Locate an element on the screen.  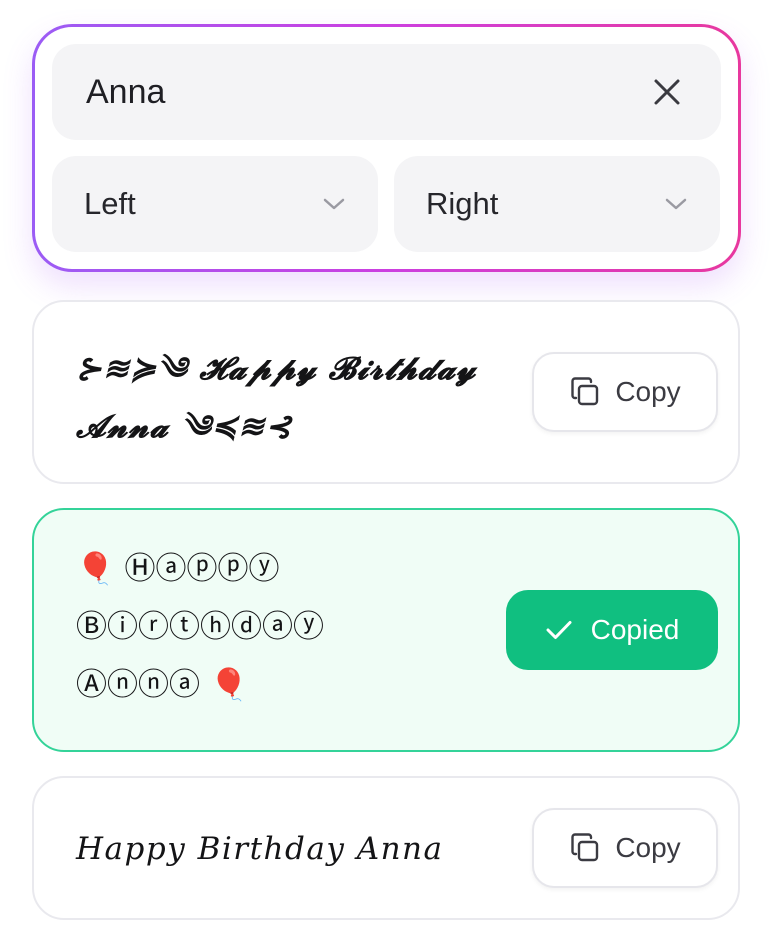
result-text: 𝐻𝑎𝑝𝑝𝑦 𝐵𝑖𝑟𝑡ℎ𝑑𝑎𝑦 𝐴𝑛𝑛𝑎 is located at coordinates (260, 849).